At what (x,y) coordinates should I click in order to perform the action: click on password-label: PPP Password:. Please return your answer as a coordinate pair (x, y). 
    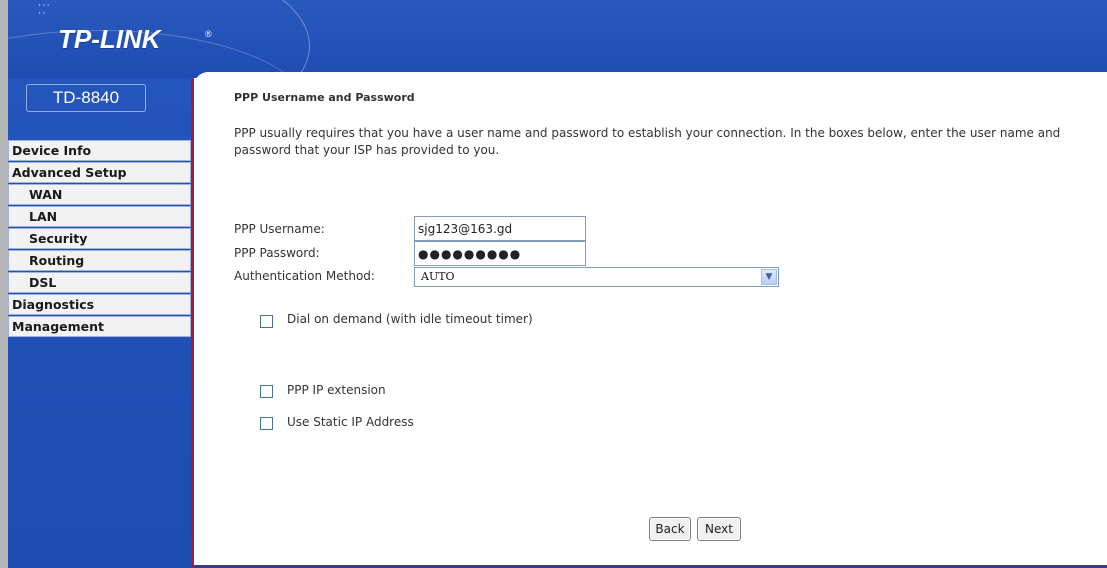
    Looking at the image, I should click on (277, 253).